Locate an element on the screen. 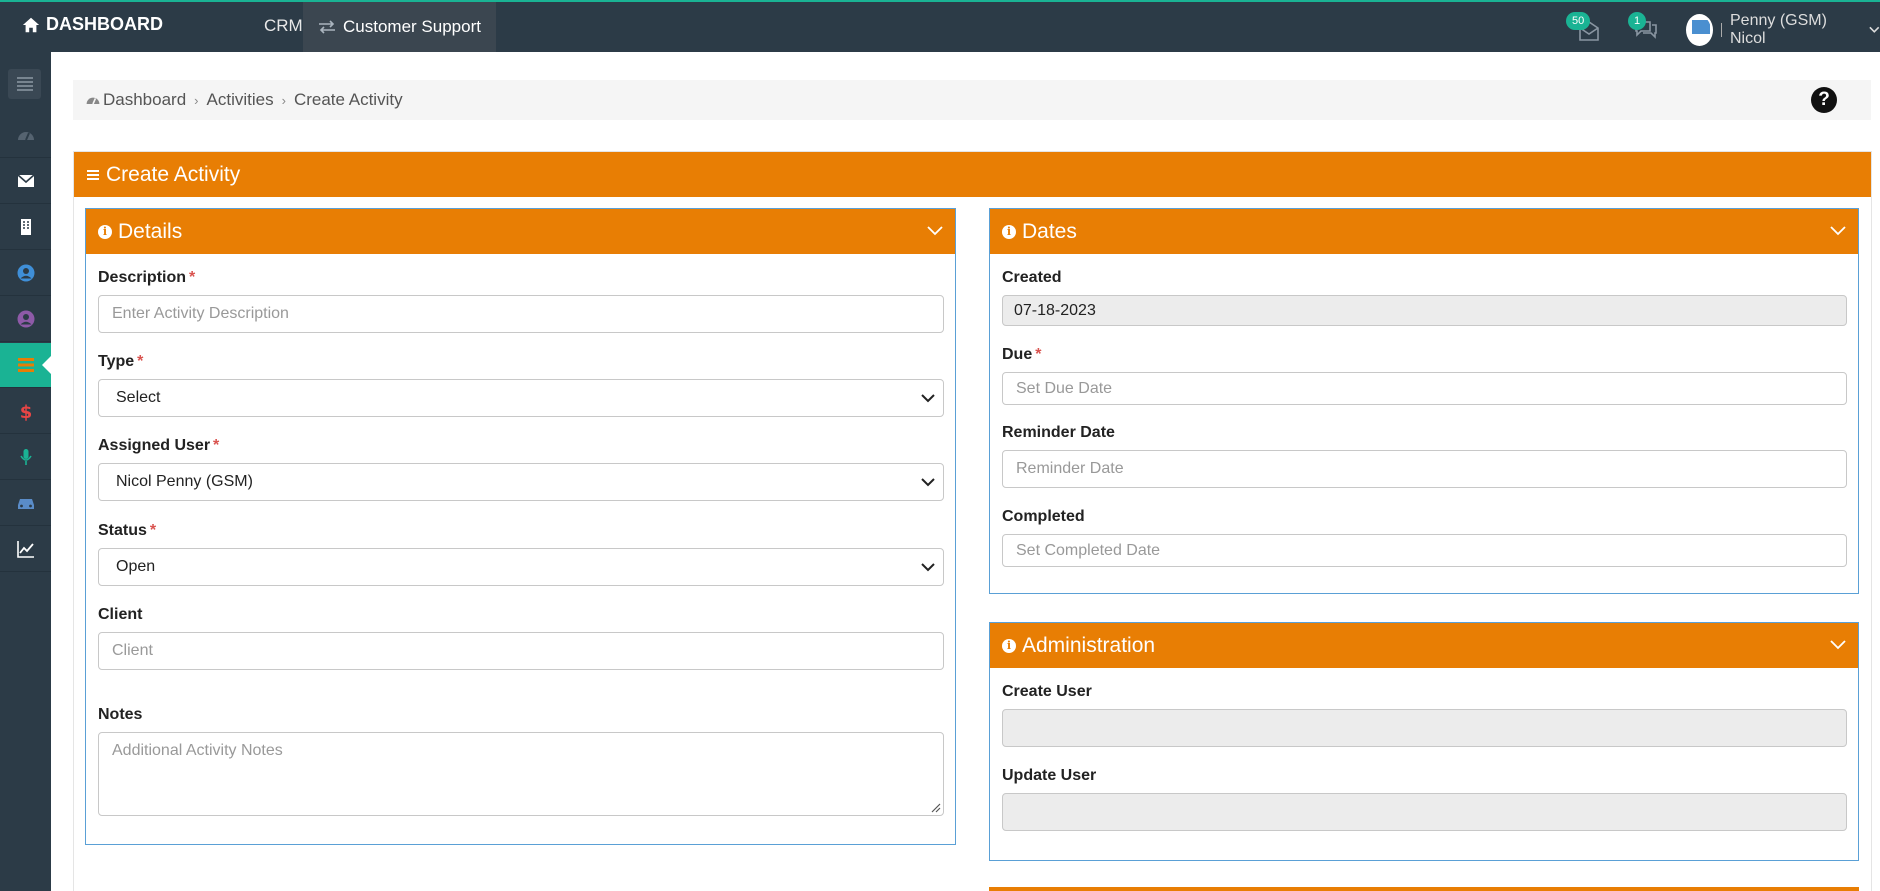 The height and width of the screenshot is (891, 1880). microphone-icon is located at coordinates (25, 457).